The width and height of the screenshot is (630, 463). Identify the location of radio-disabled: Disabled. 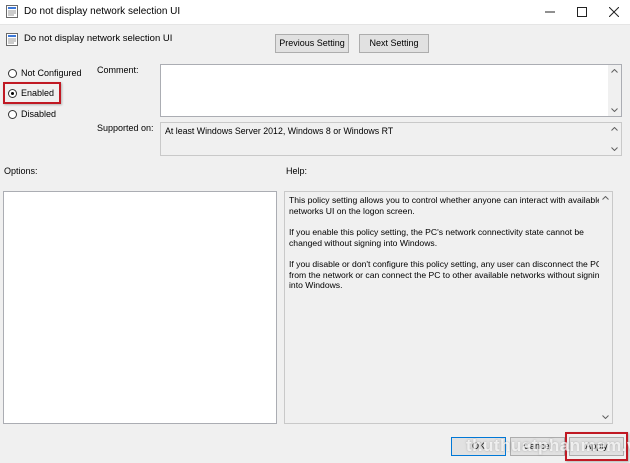
(32, 114).